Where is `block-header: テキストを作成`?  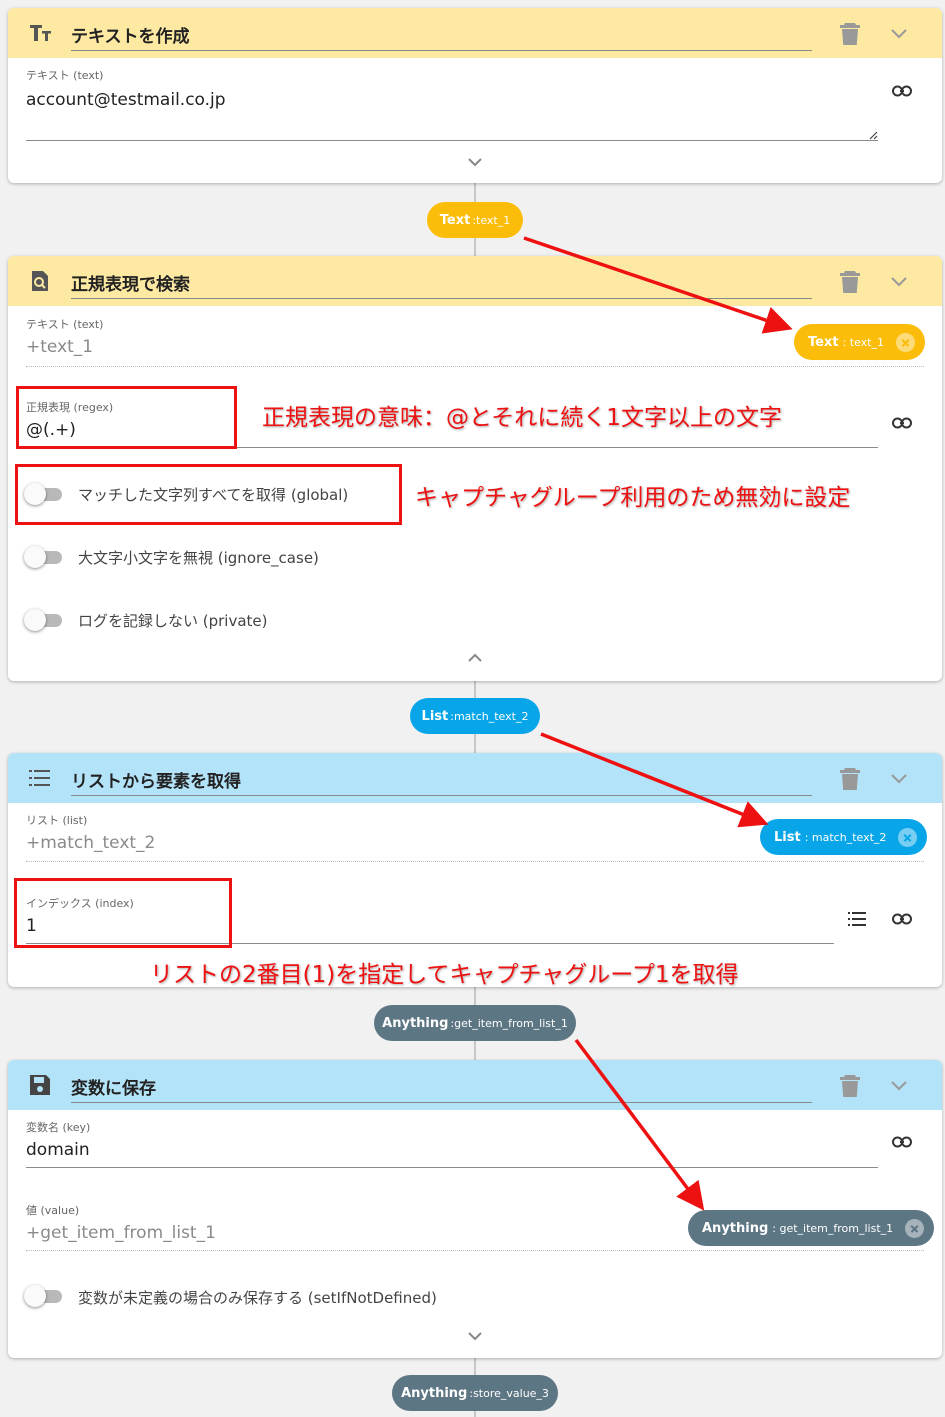 block-header: テキストを作成 is located at coordinates (475, 33).